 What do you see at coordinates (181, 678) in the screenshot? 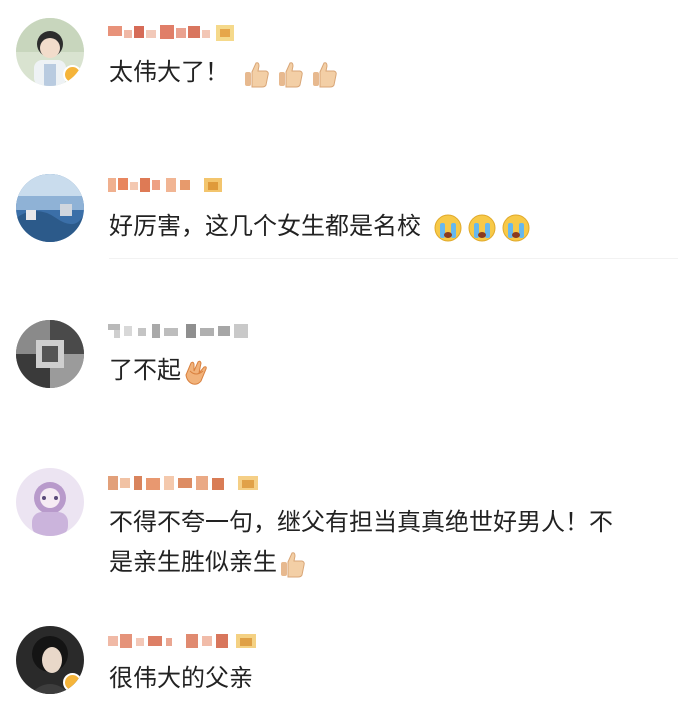
I see `comment-text: 很伟大的父亲` at bounding box center [181, 678].